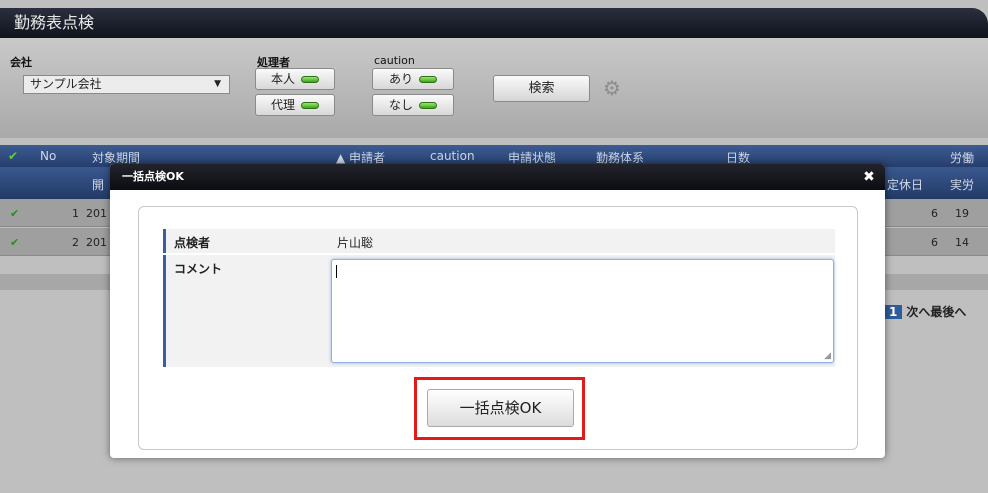 Image resolution: width=988 pixels, height=493 pixels. I want to click on caution-no-label: なし, so click(400, 105).